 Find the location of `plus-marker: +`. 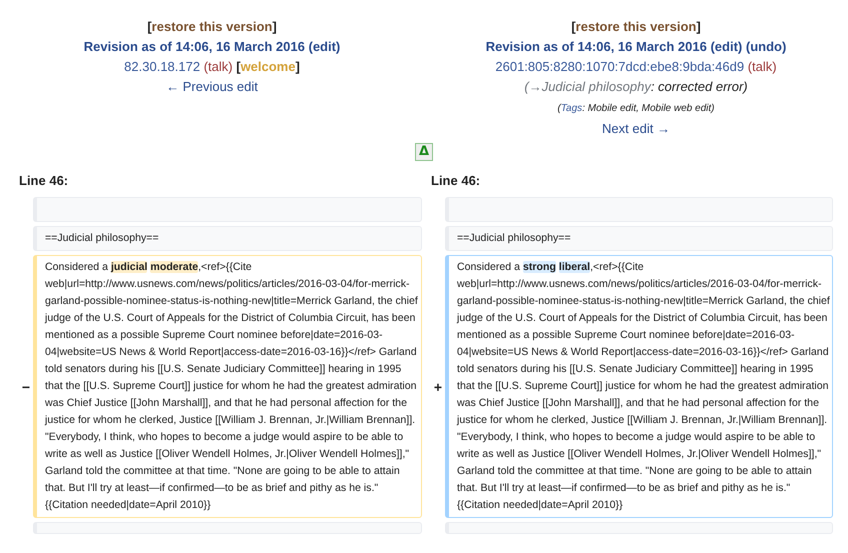

plus-marker: + is located at coordinates (438, 387).